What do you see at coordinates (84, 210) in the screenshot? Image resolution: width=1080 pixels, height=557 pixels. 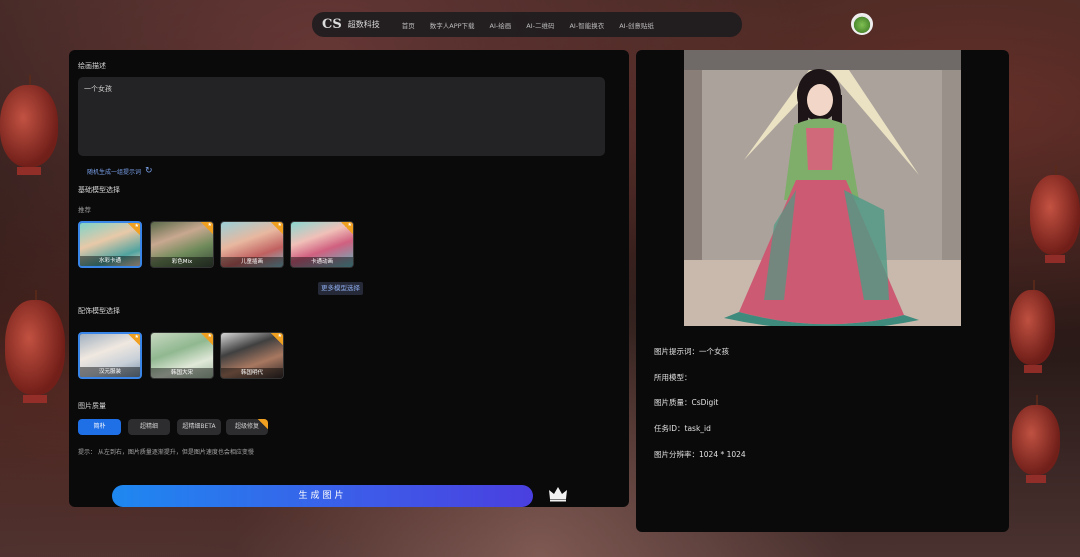 I see `recommend-label: 推荐` at bounding box center [84, 210].